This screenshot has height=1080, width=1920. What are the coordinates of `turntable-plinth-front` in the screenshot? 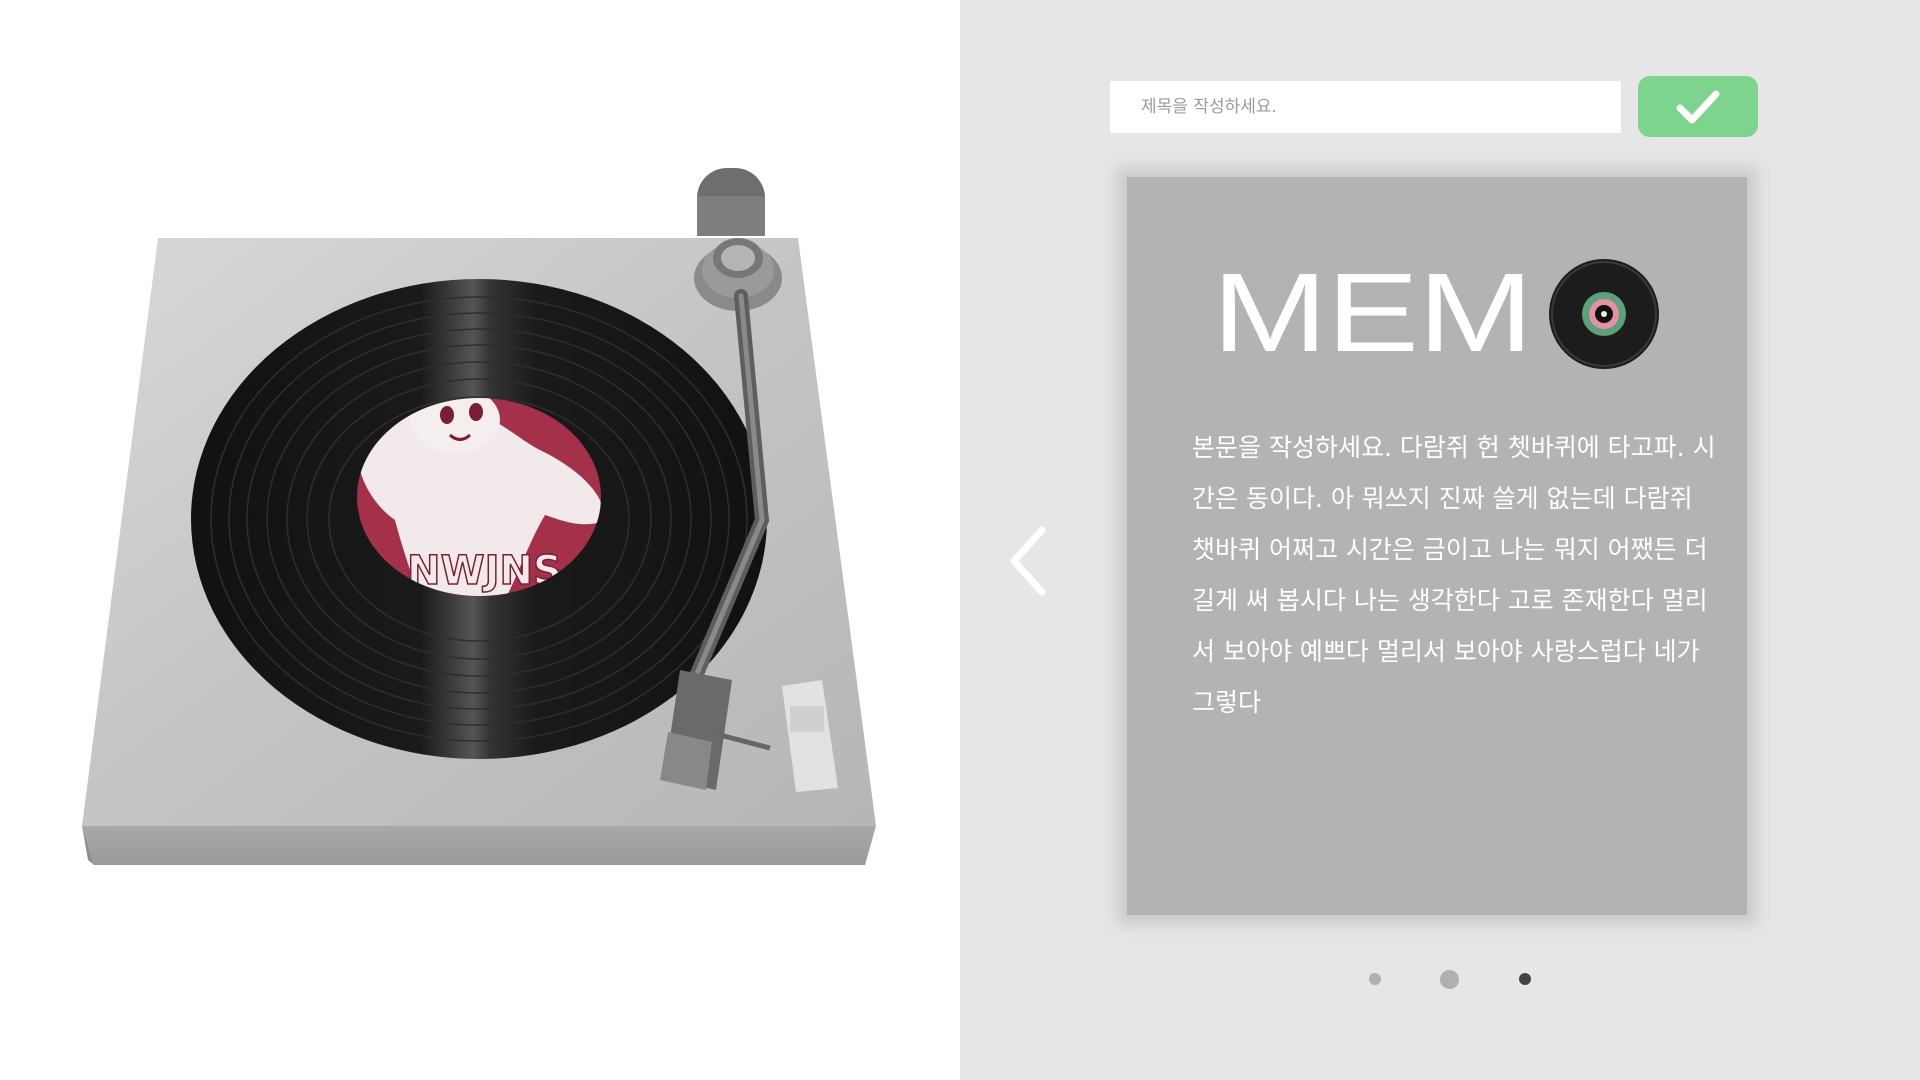 It's located at (479, 845).